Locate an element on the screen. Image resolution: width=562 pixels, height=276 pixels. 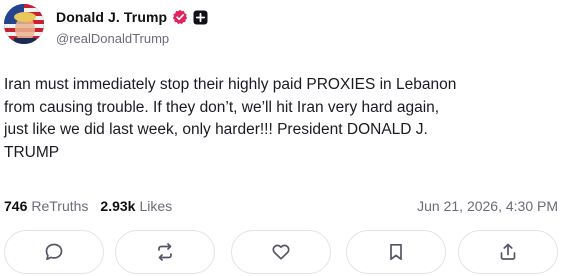
bookmark-icon is located at coordinates (396, 252).